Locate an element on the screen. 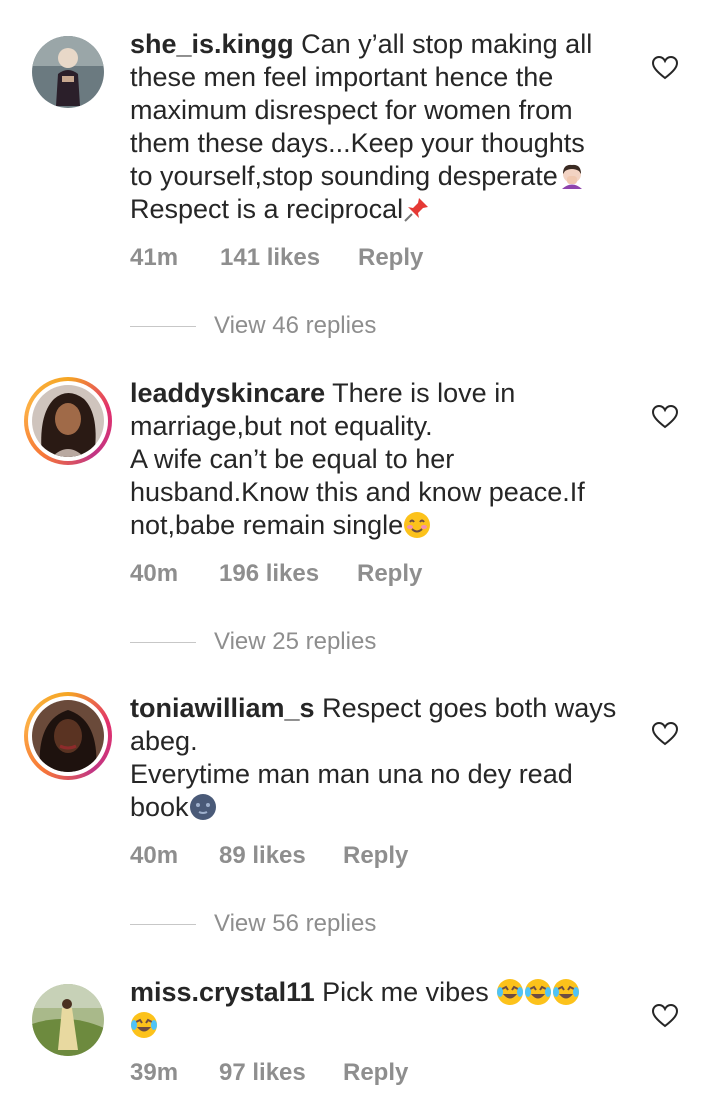 The width and height of the screenshot is (720, 1103). comment-time: 39m is located at coordinates (154, 1072).